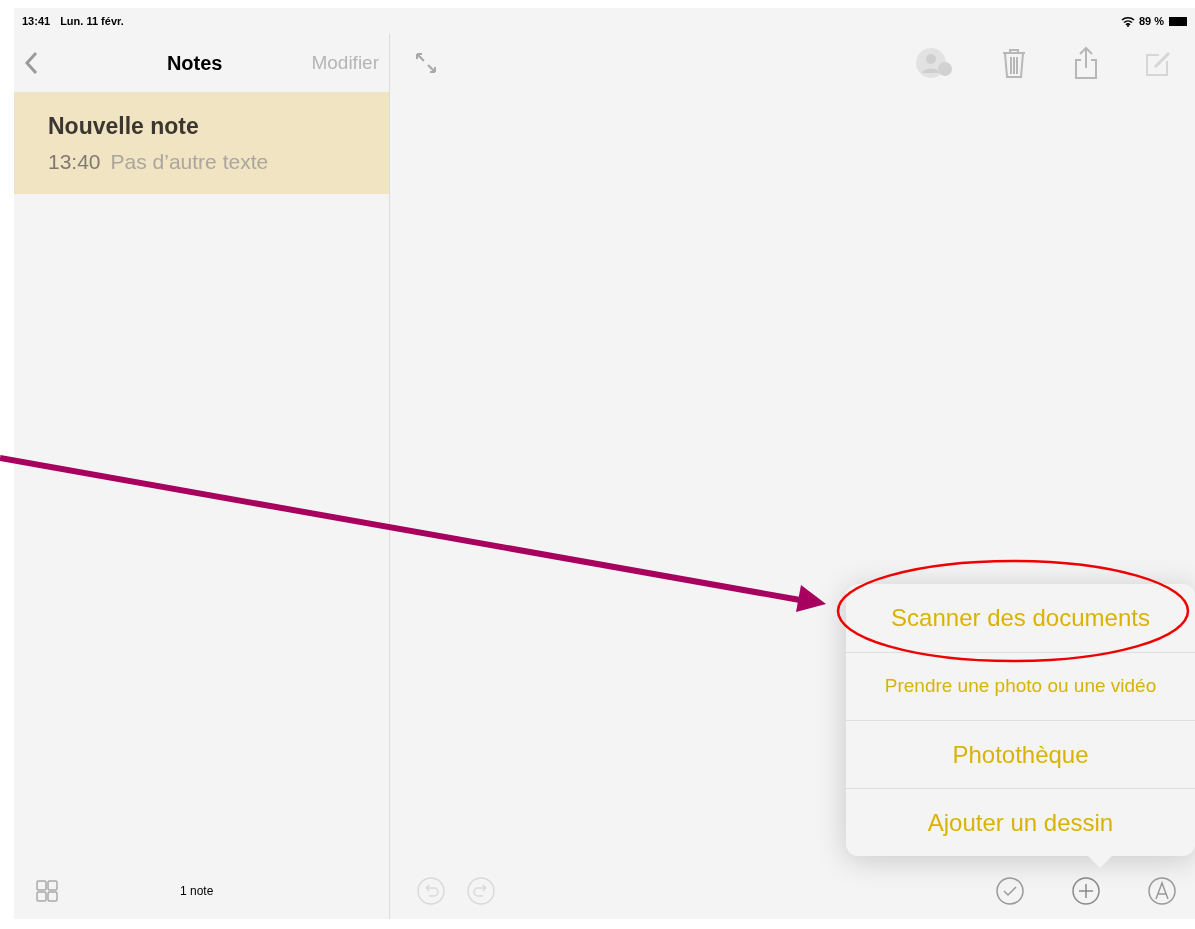 This screenshot has height=929, width=1195. Describe the element at coordinates (1086, 891) in the screenshot. I see `plus-circle-icon` at that location.